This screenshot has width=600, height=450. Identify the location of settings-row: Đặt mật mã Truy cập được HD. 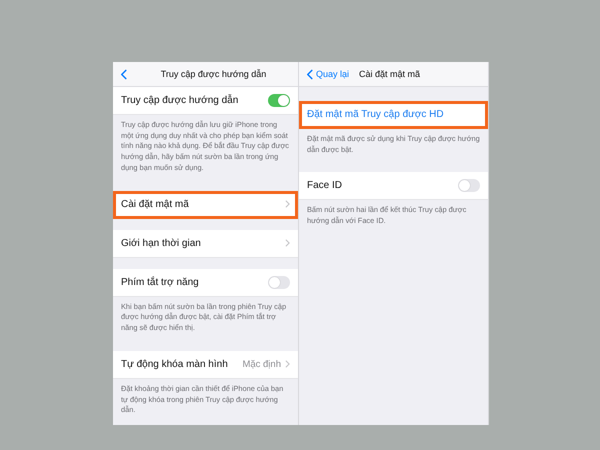
(393, 115).